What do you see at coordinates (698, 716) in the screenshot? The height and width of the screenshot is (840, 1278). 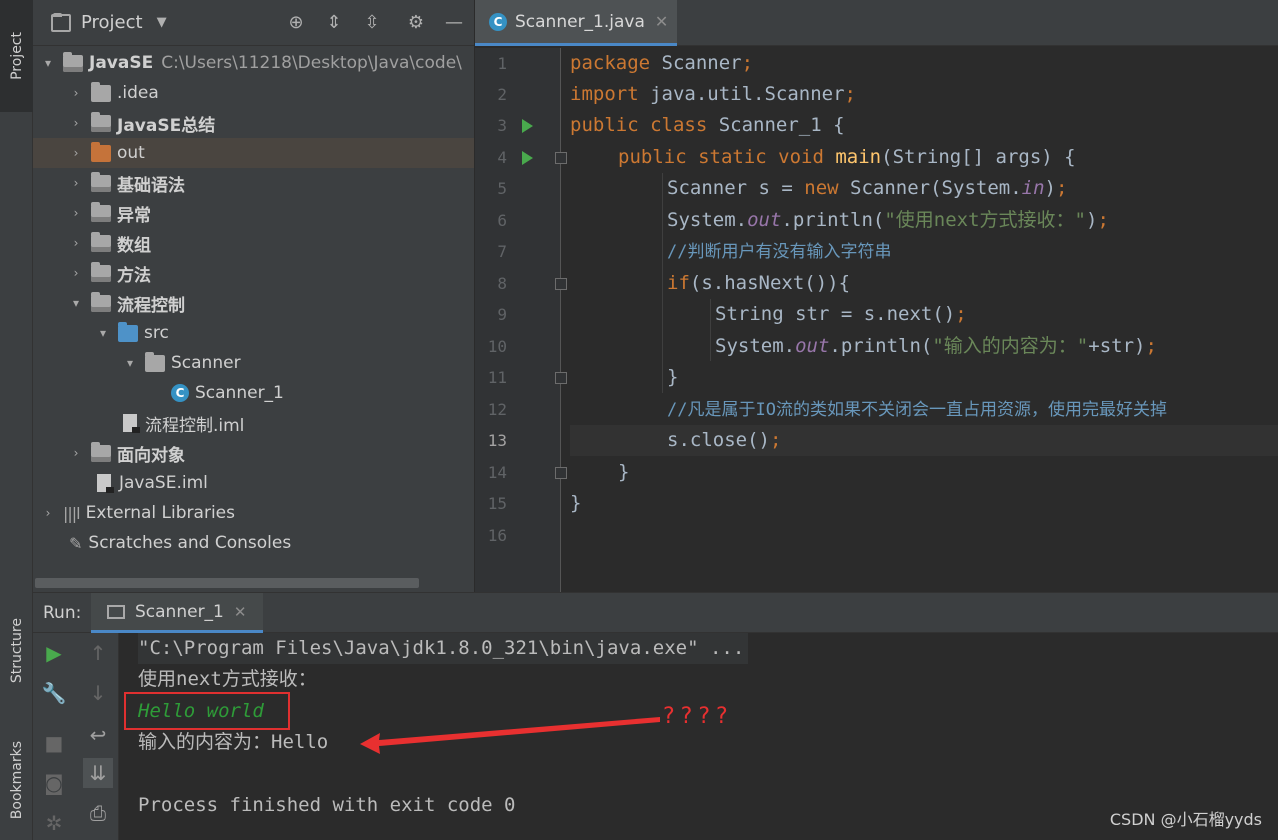 I see `annotation-question-marks: ????` at bounding box center [698, 716].